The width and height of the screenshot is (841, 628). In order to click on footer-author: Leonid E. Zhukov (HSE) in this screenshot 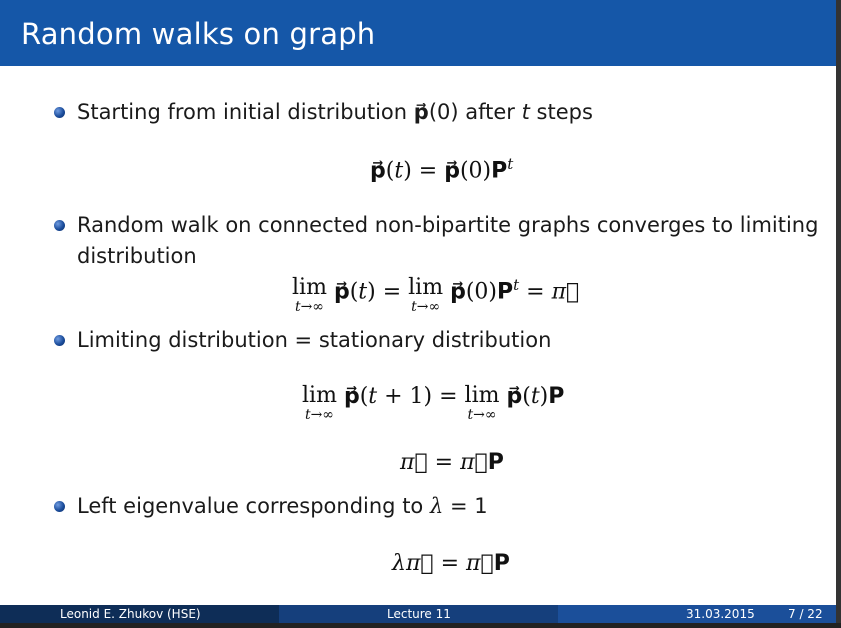, I will do `click(130, 614)`.